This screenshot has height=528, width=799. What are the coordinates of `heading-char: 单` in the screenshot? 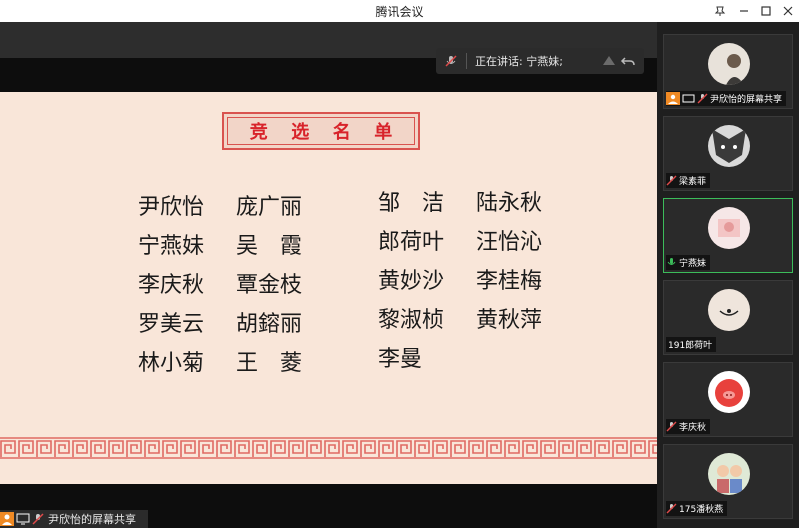 It's located at (383, 132).